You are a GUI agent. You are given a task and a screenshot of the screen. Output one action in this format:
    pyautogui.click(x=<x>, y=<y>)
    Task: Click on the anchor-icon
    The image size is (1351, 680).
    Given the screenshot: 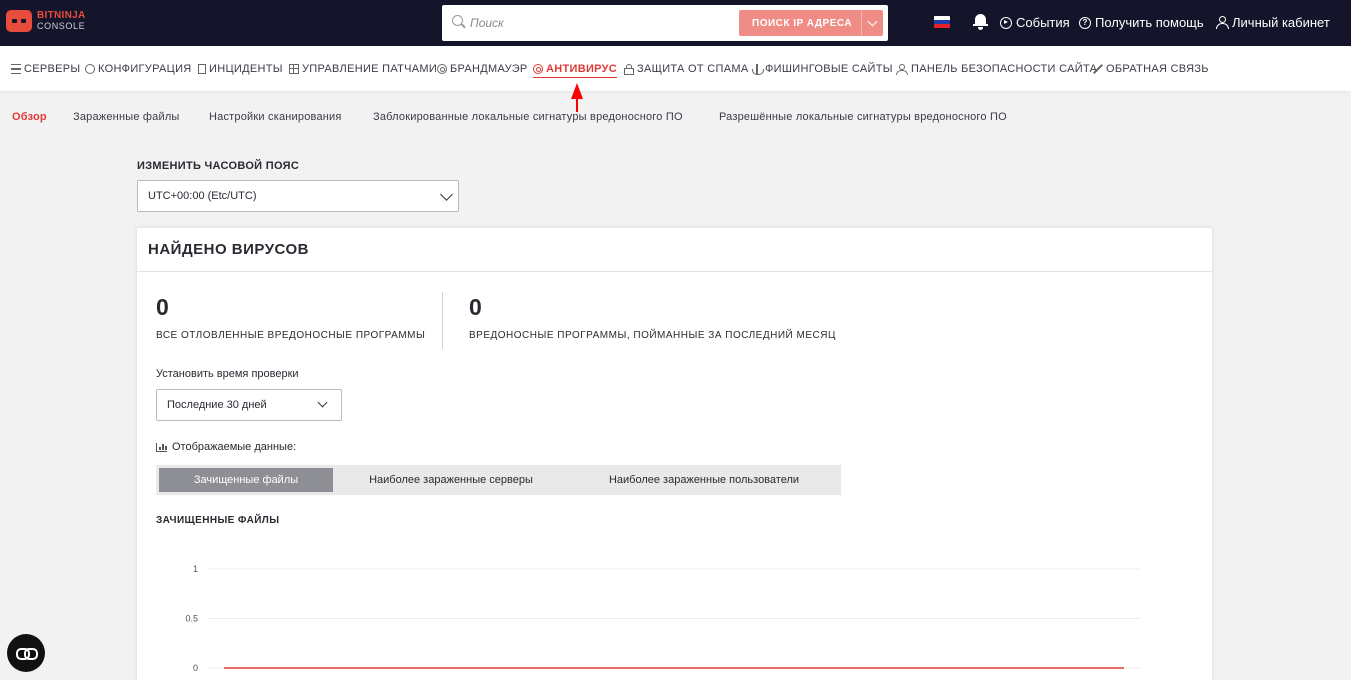 What is the action you would take?
    pyautogui.click(x=758, y=69)
    